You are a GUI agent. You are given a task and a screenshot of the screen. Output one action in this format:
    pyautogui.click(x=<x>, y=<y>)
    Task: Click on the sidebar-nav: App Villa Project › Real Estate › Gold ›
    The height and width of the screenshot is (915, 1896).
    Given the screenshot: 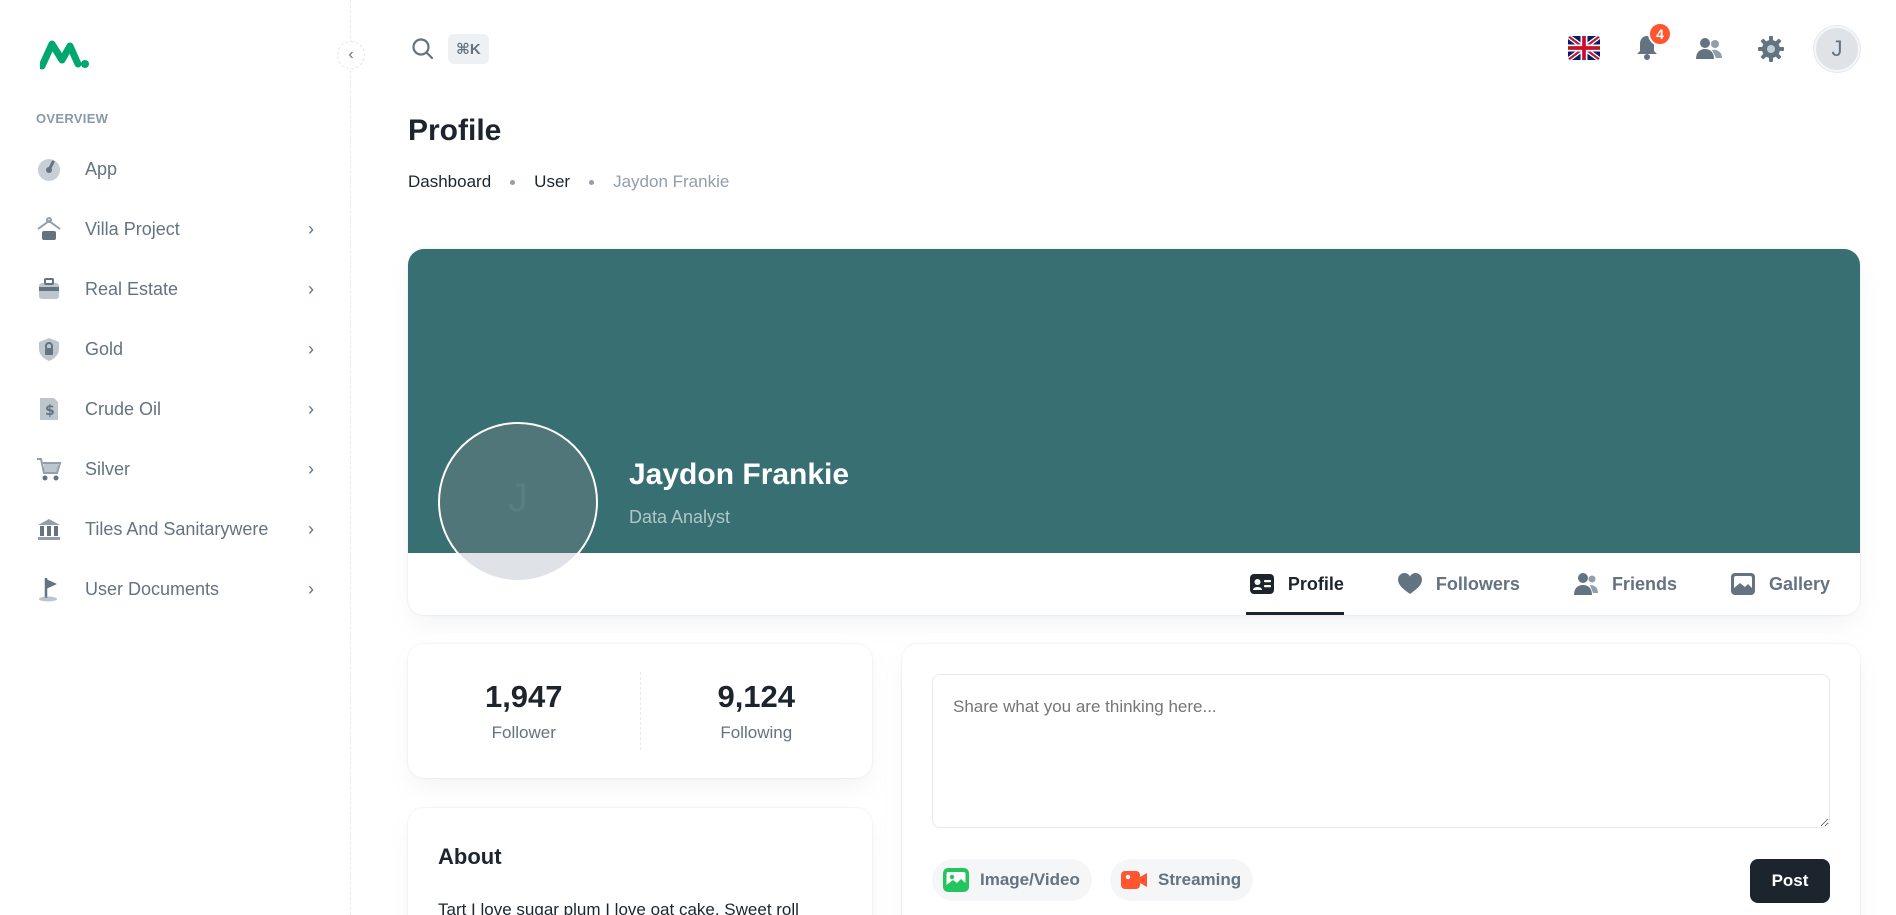 What is the action you would take?
    pyautogui.click(x=176, y=382)
    